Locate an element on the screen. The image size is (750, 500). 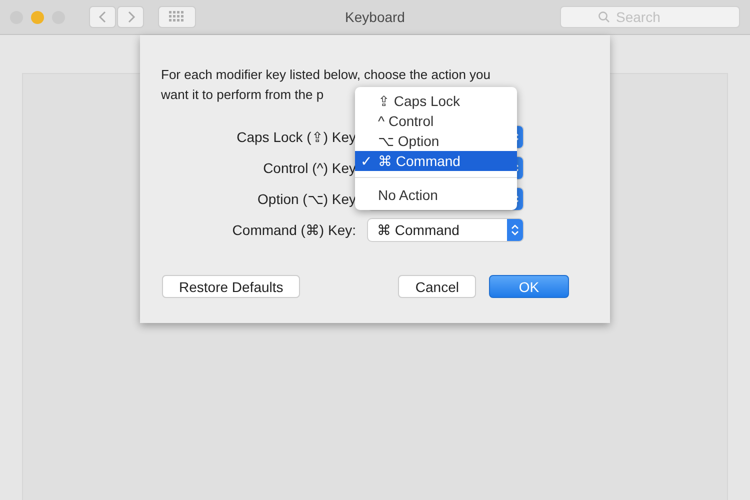
chevron-left-icon is located at coordinates (103, 17).